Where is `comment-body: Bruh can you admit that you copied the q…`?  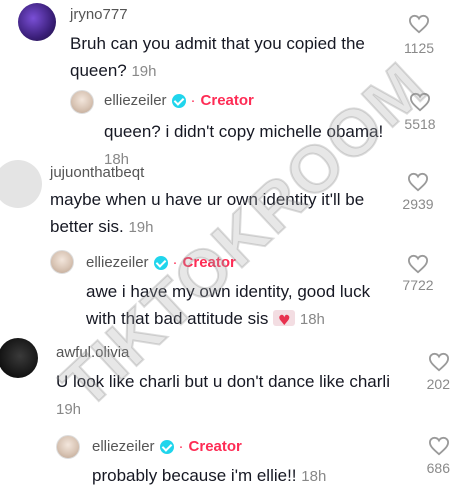 comment-body: Bruh can you admit that you copied the q… is located at coordinates (217, 57).